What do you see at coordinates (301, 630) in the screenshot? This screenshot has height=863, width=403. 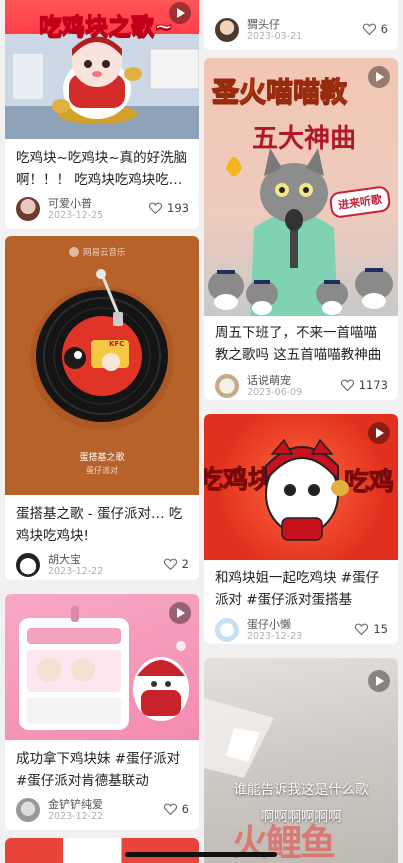 I see `card-meta: 蛋仔小懒 2023-12-23 15` at bounding box center [301, 630].